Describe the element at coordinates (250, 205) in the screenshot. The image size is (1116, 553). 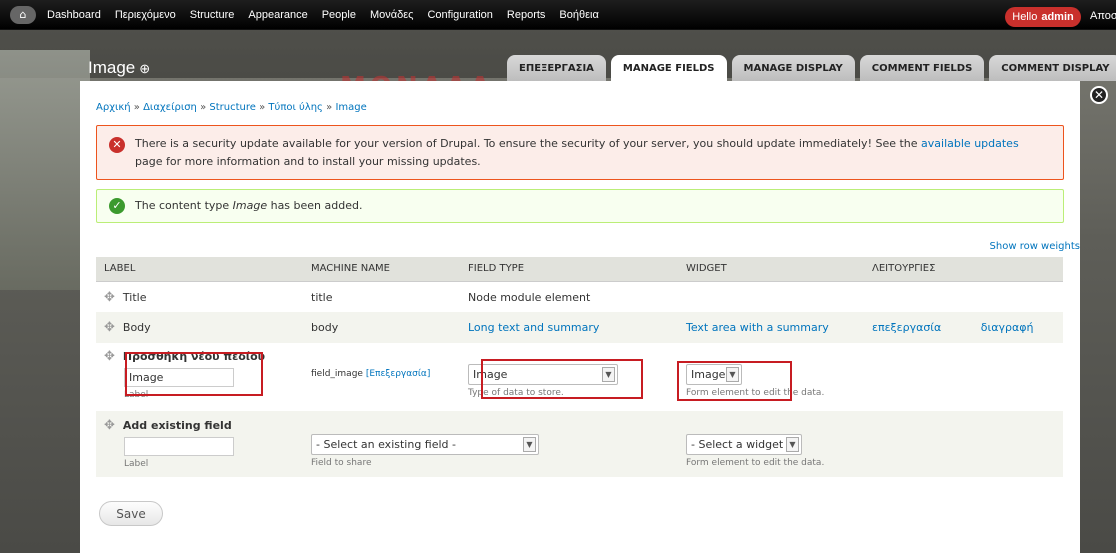
I see `status-content-type: Image` at that location.